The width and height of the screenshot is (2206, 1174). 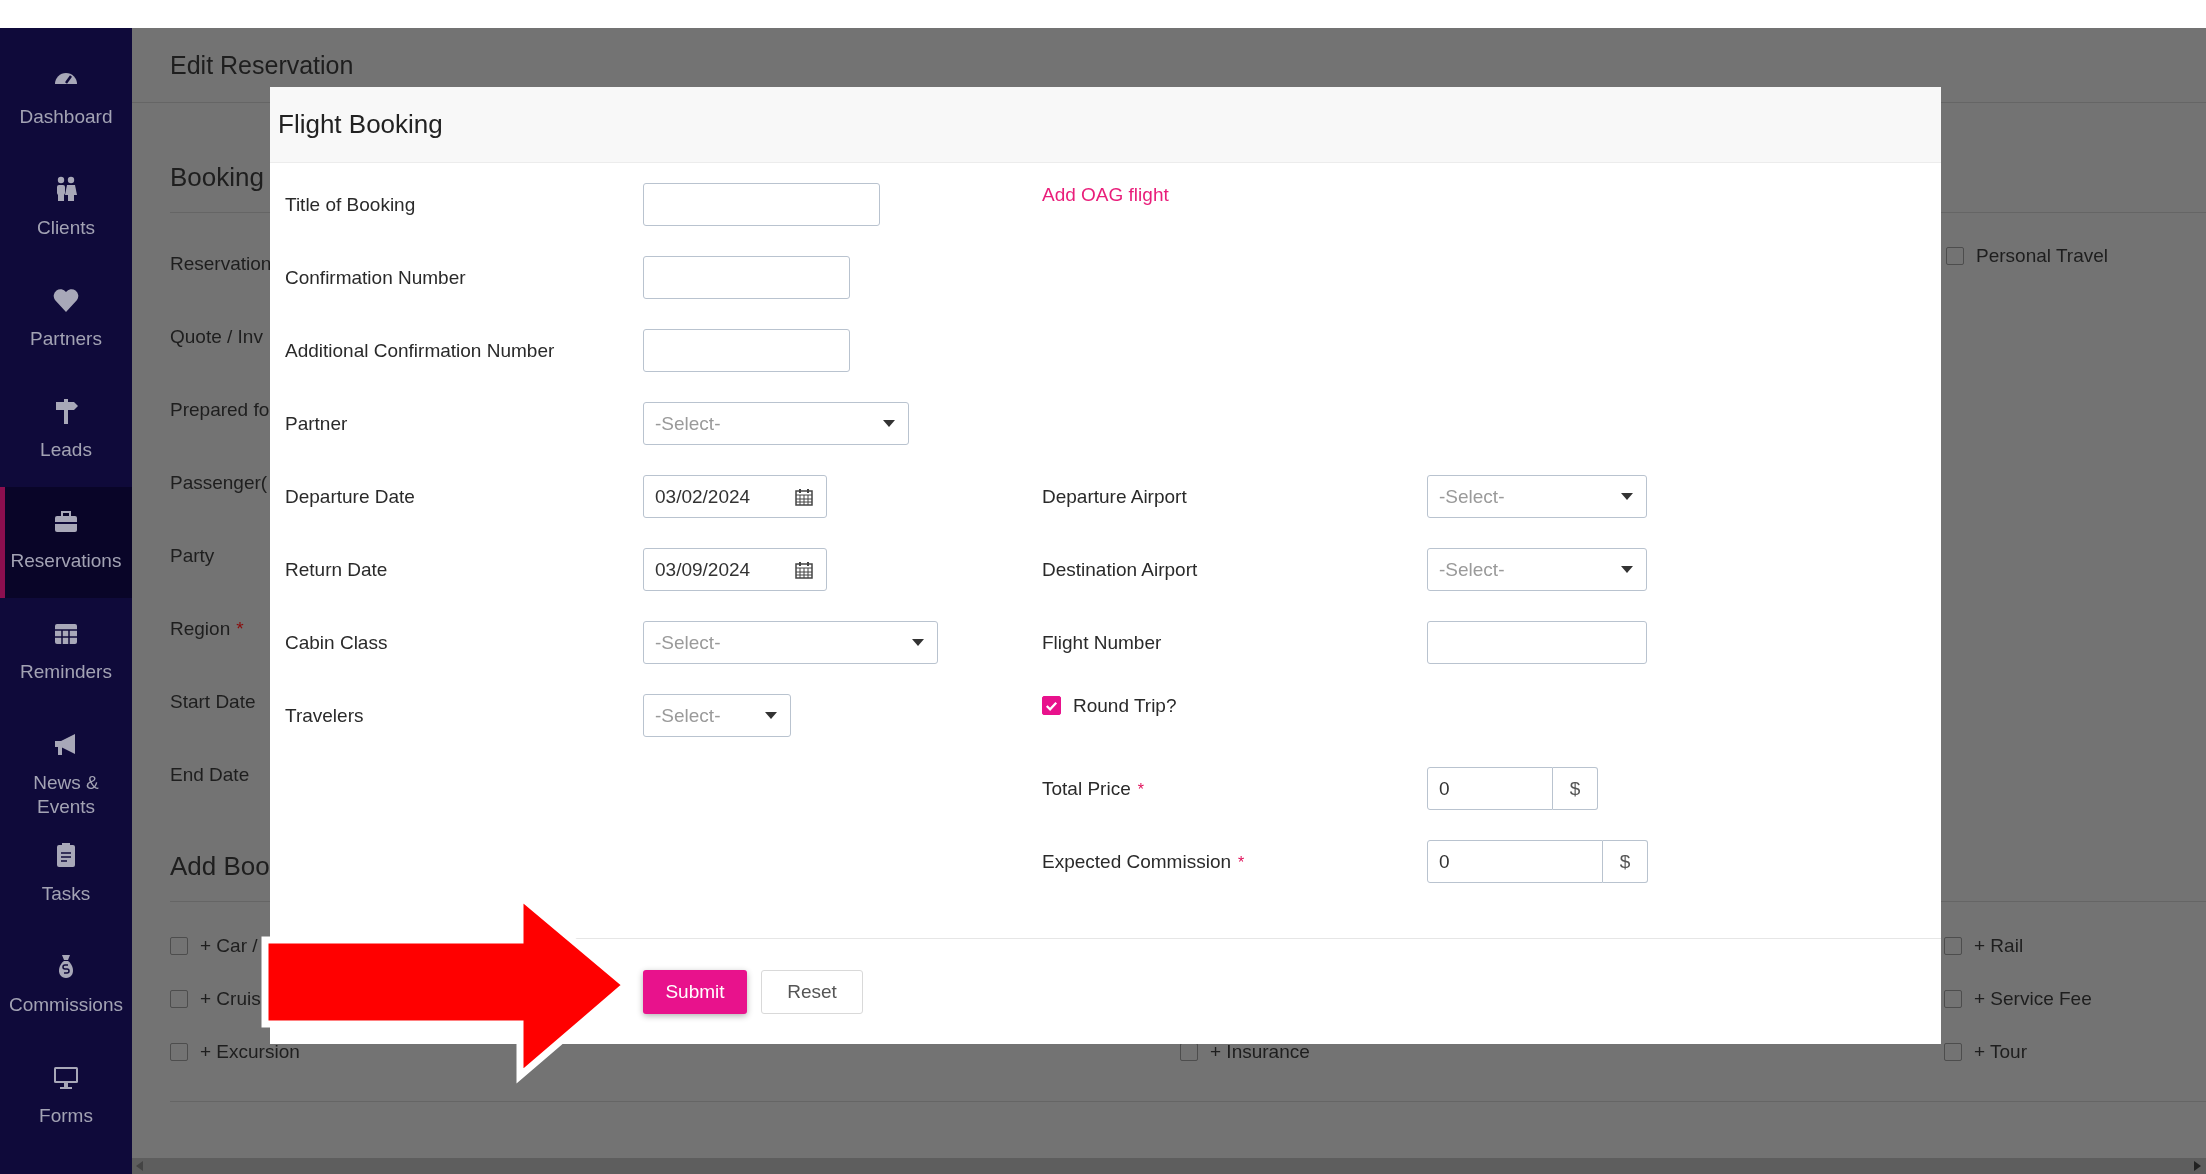 What do you see at coordinates (2198, 1166) in the screenshot?
I see `scroll-right-icon` at bounding box center [2198, 1166].